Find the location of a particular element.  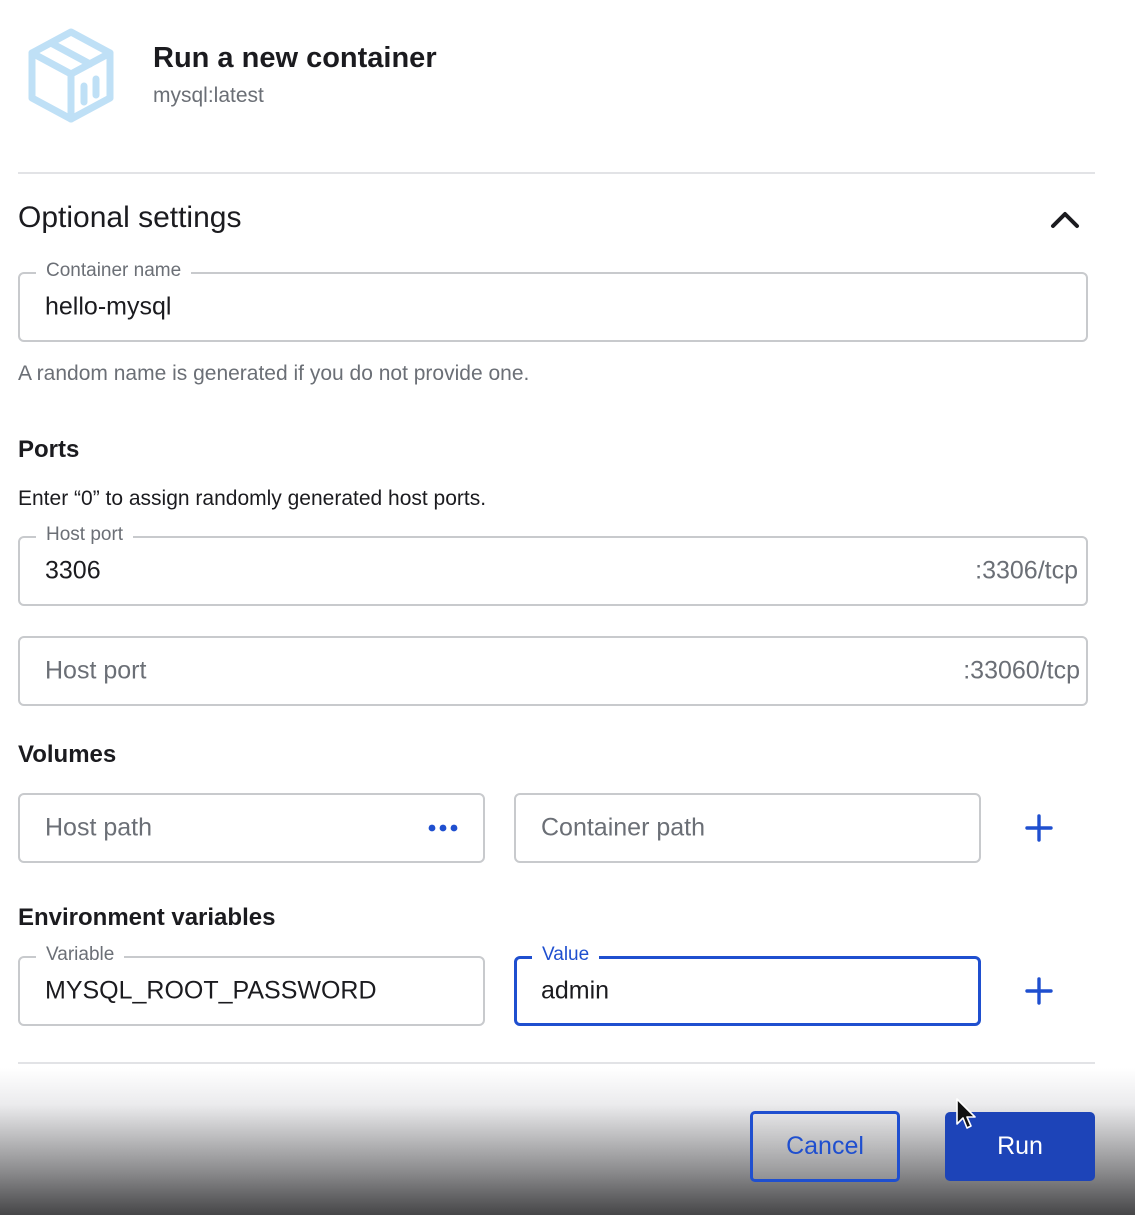

environment-variables-title: Environment variables is located at coordinates (147, 917).